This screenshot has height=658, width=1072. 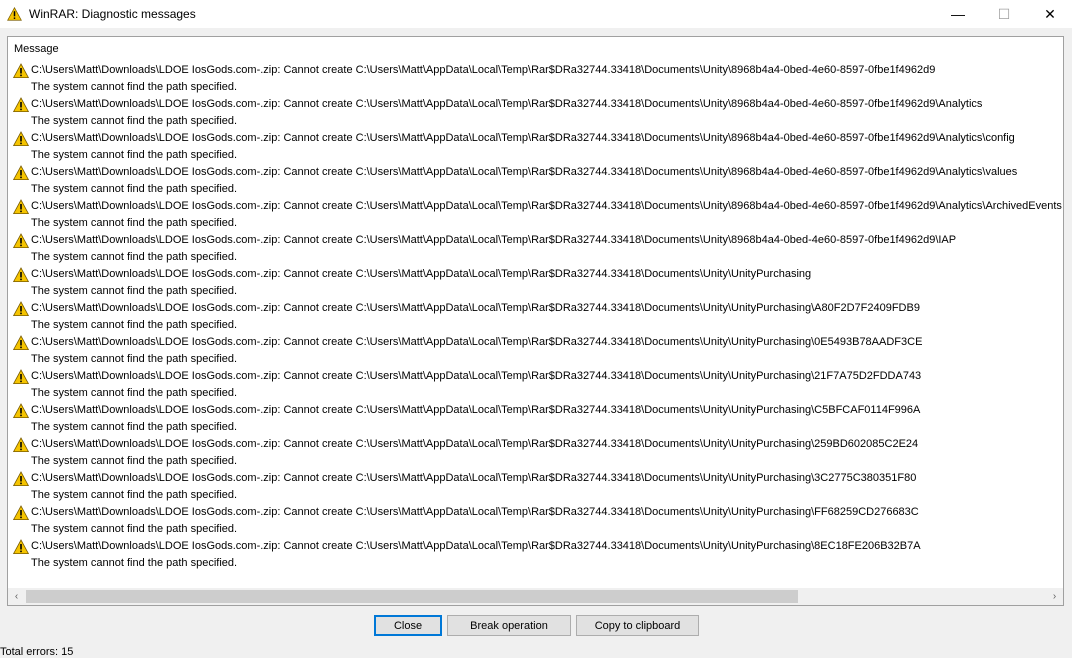 I want to click on minimize-button: —, so click(x=958, y=14).